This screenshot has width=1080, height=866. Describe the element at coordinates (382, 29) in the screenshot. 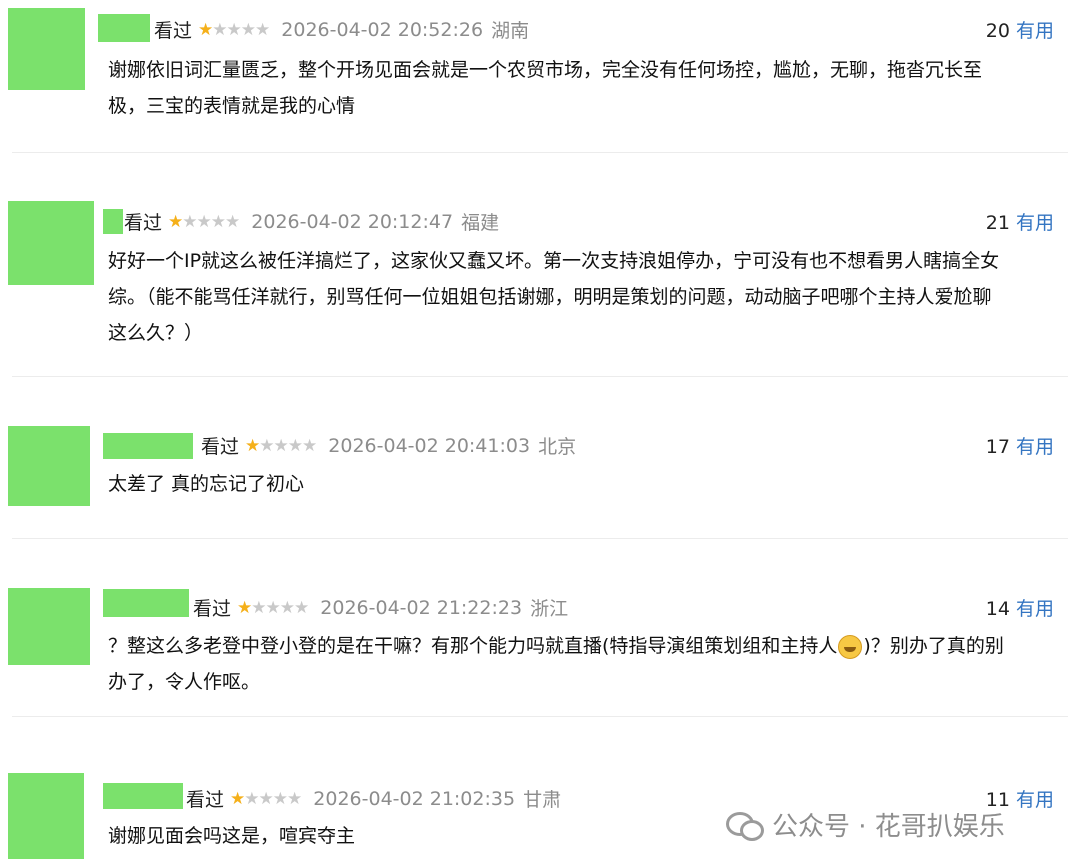

I see `review-time: 2026-04-02 20:52:26` at that location.